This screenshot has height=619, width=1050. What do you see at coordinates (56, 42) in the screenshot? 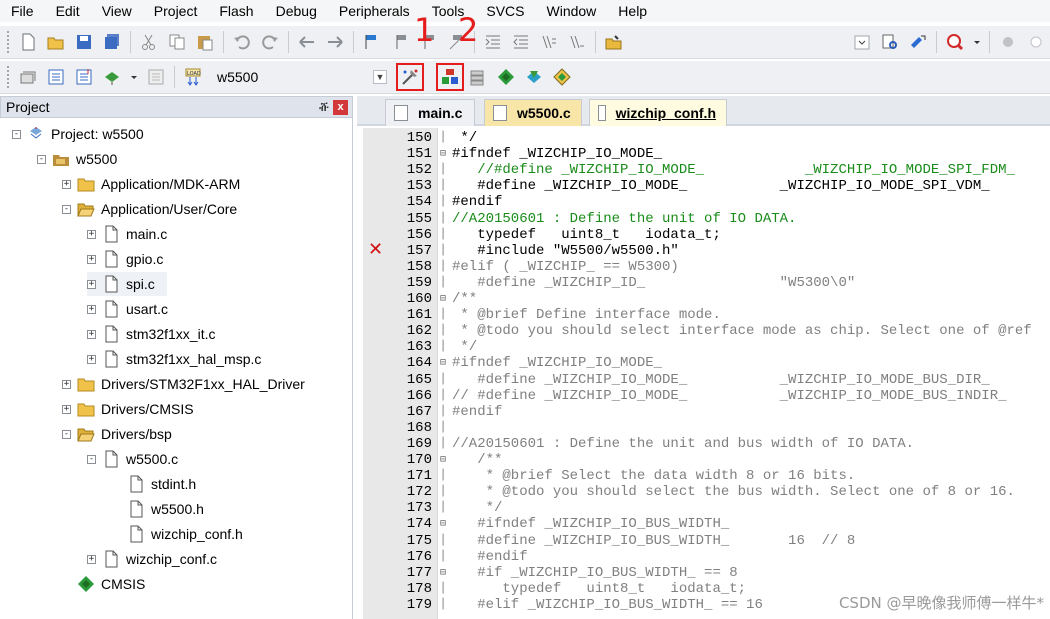
I see `open-file-button` at bounding box center [56, 42].